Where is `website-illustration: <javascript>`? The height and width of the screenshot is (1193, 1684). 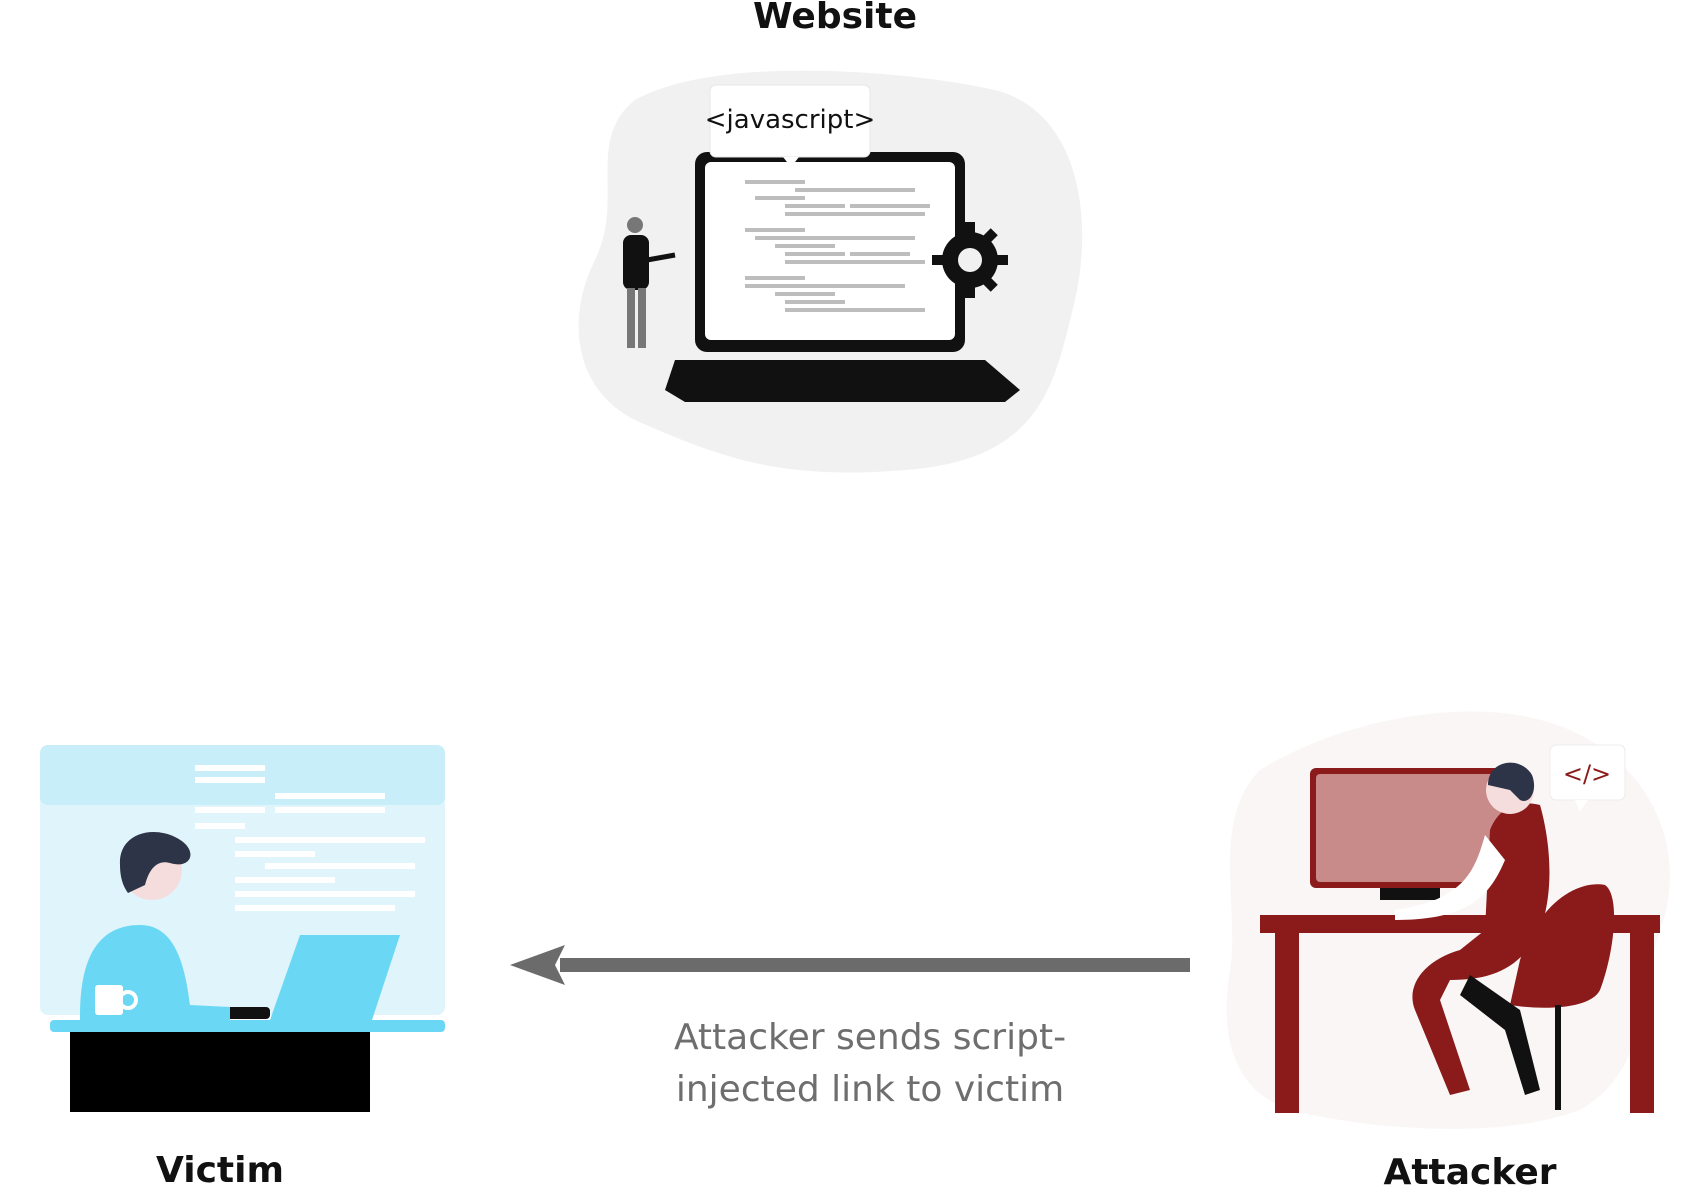
website-illustration: <javascript> is located at coordinates (830, 271).